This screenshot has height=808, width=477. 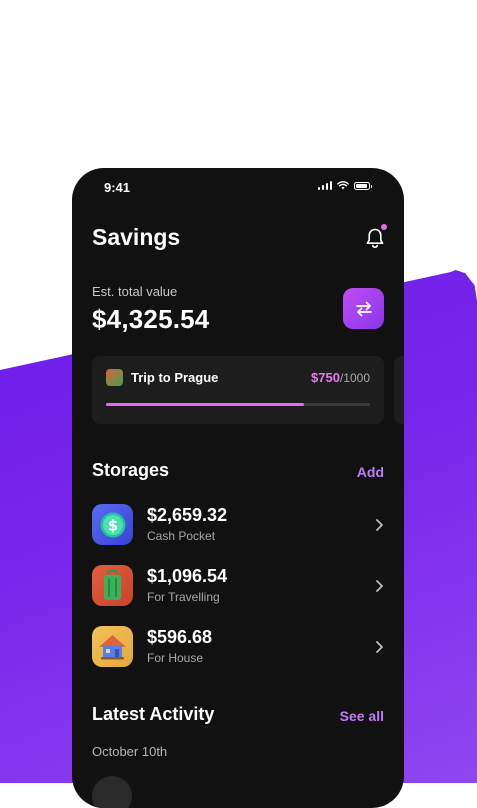 I want to click on status-icons, so click(x=344, y=185).